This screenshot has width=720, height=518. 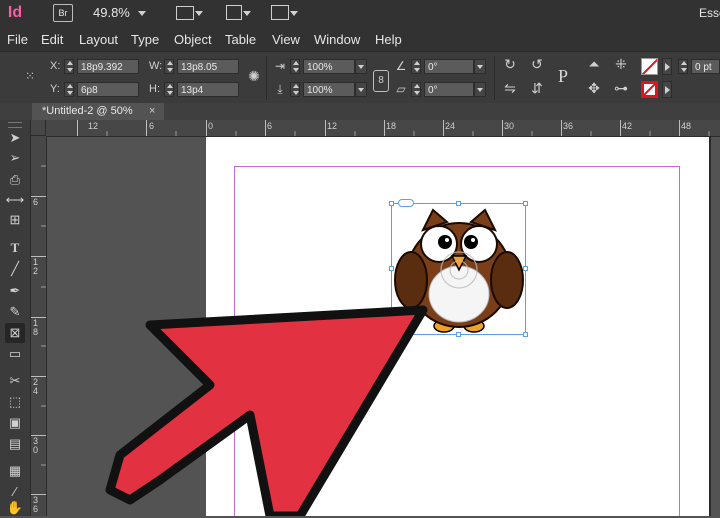 I want to click on menu-edit: Edit, so click(x=52, y=39).